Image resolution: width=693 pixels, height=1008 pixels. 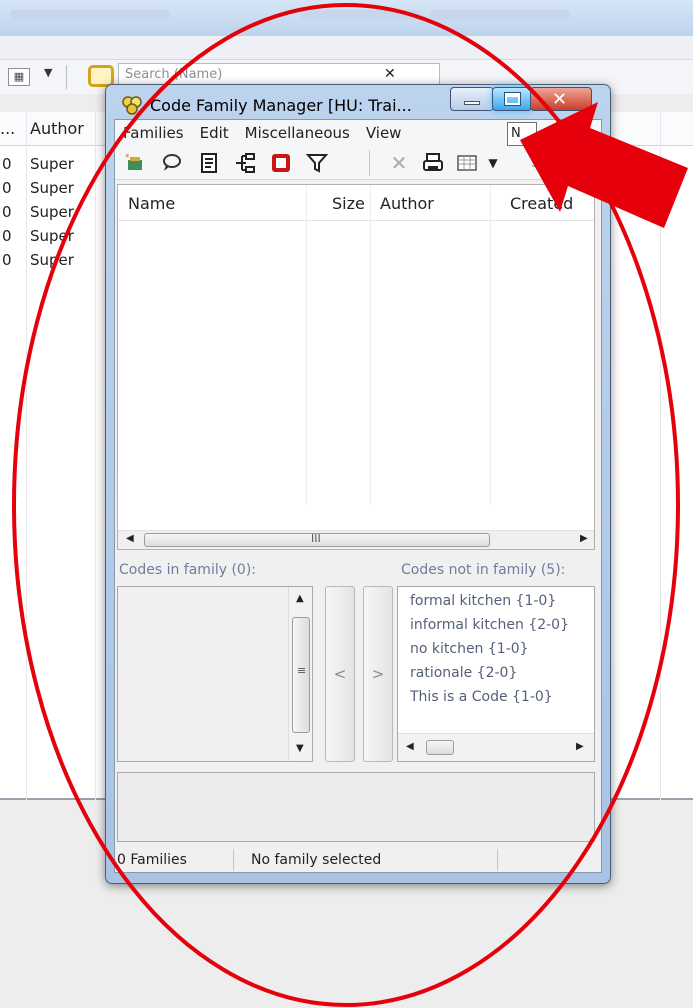 I want to click on list-item: informal kitchen {2-0}, so click(x=489, y=625).